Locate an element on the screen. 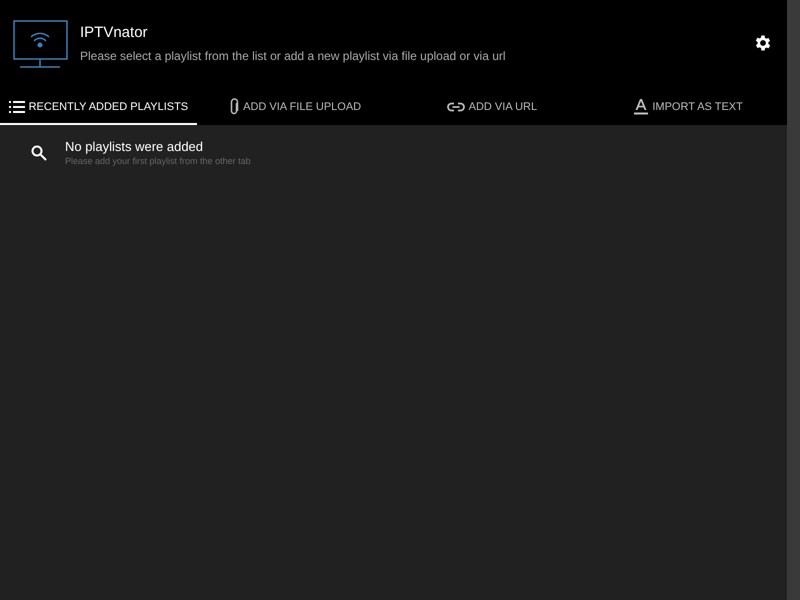 This screenshot has width=800, height=600. text-format-icon is located at coordinates (641, 106).